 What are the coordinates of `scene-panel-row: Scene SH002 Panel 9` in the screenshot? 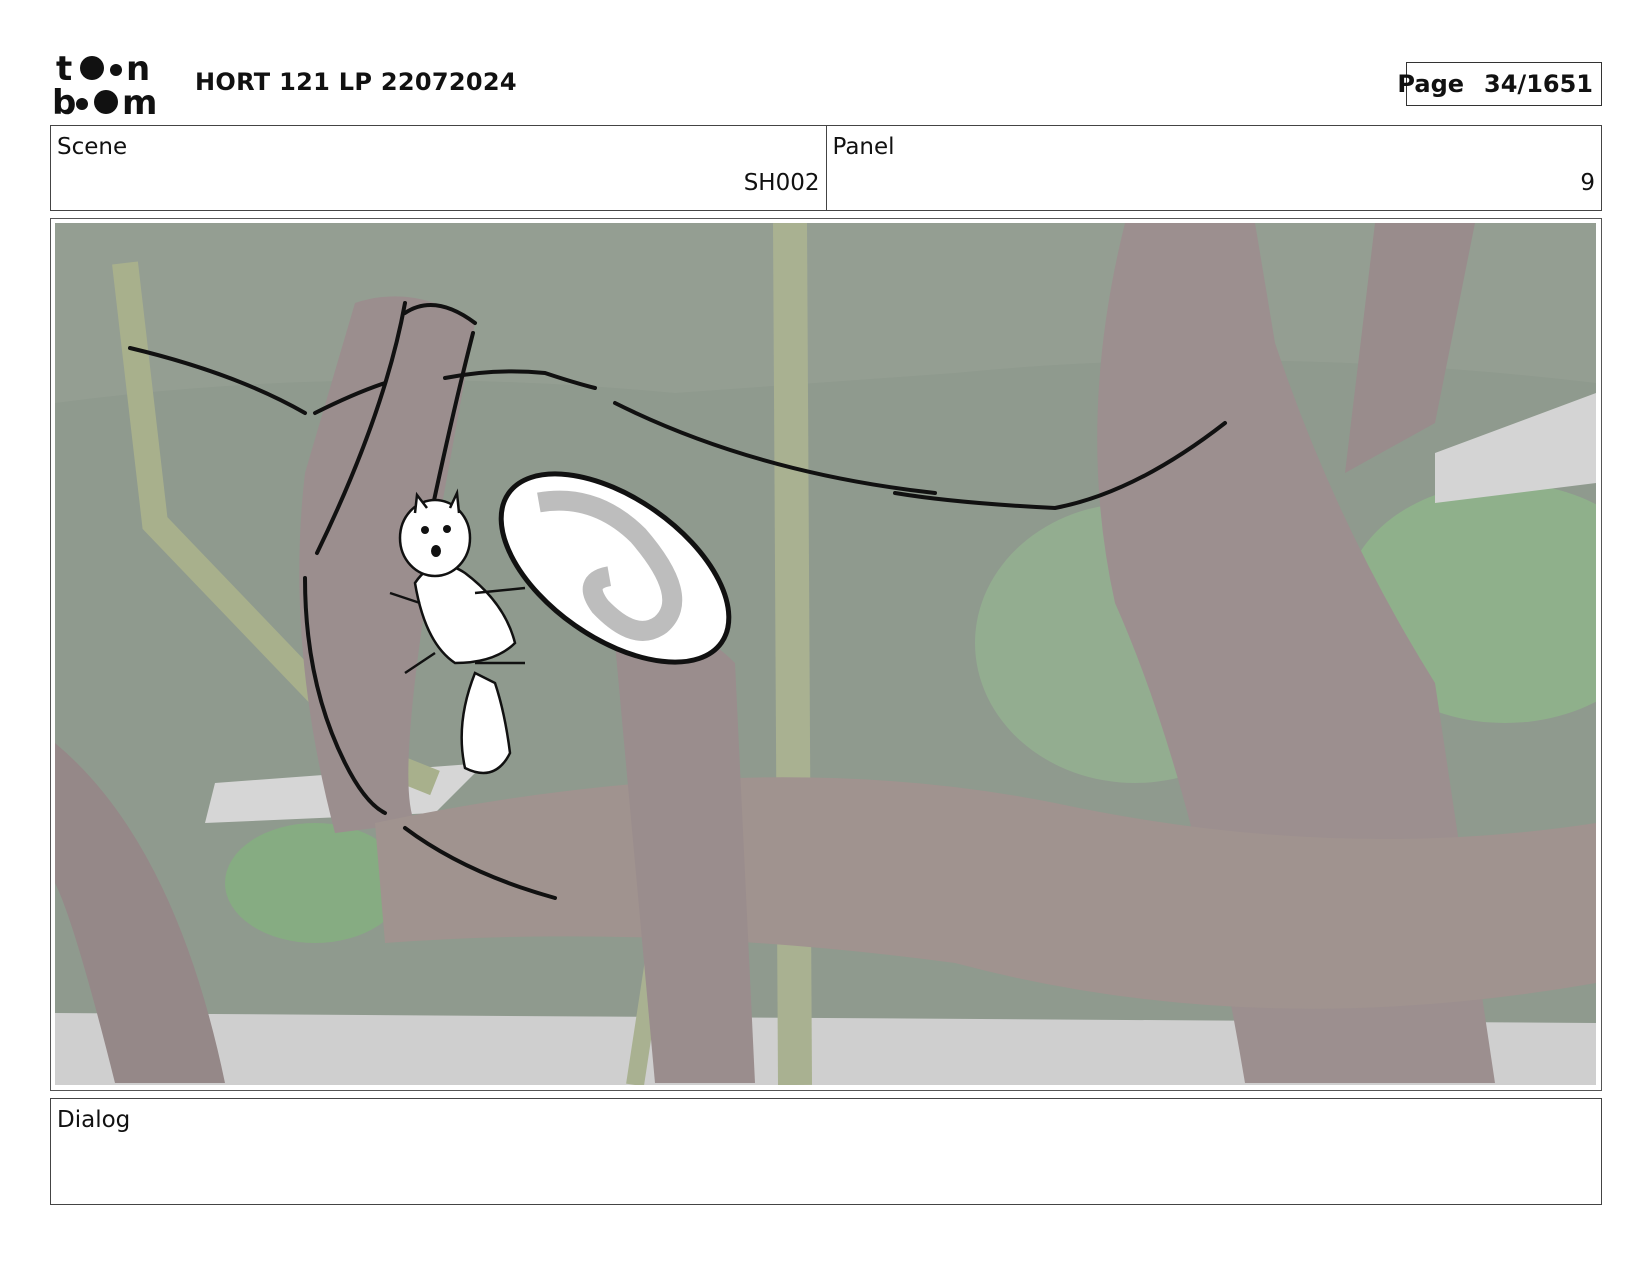 It's located at (826, 168).